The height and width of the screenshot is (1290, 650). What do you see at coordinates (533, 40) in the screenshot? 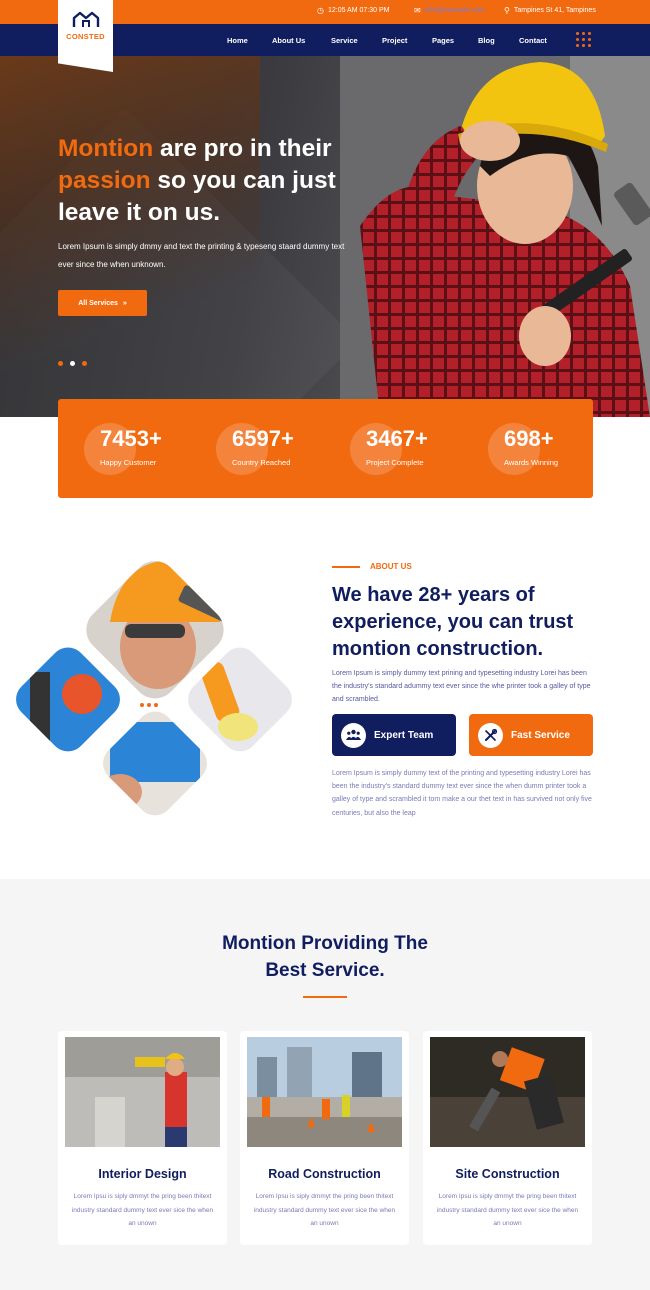
I see `nav-contact: Contact` at bounding box center [533, 40].